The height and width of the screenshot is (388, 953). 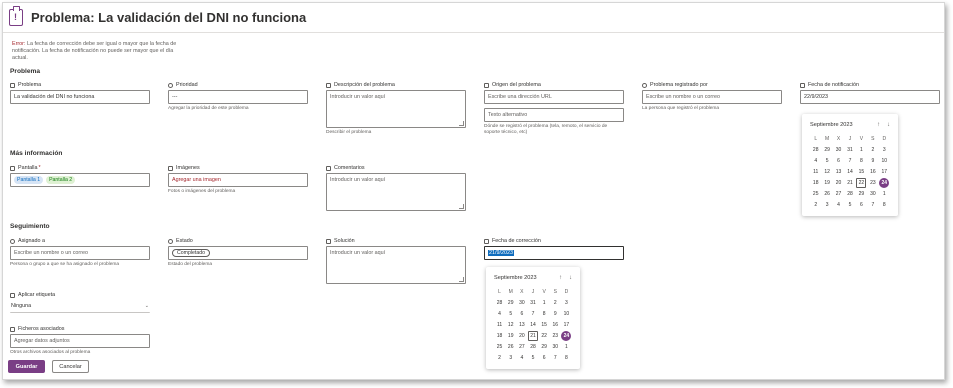 What do you see at coordinates (872, 161) in the screenshot?
I see `calendar-day: 9` at bounding box center [872, 161].